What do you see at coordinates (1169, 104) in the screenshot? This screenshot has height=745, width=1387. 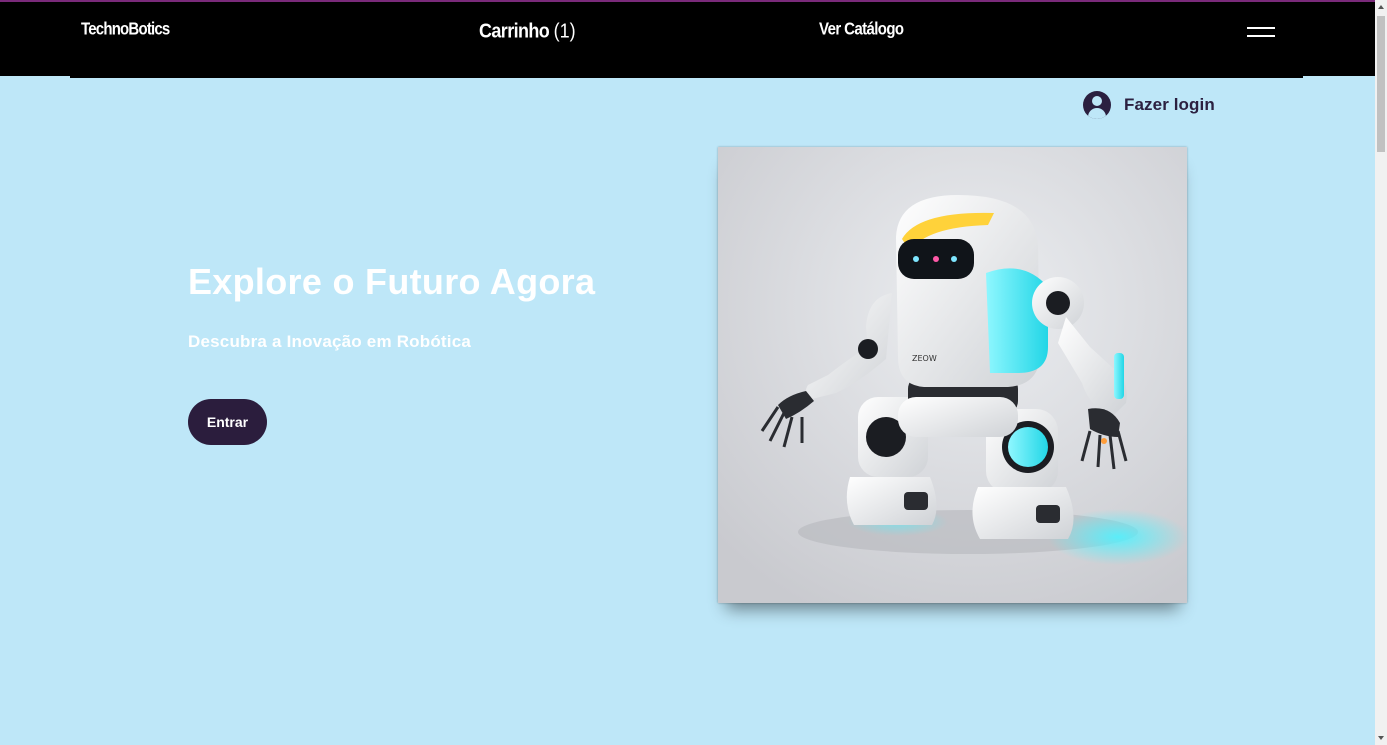 I see `login-label: Fazer login` at bounding box center [1169, 104].